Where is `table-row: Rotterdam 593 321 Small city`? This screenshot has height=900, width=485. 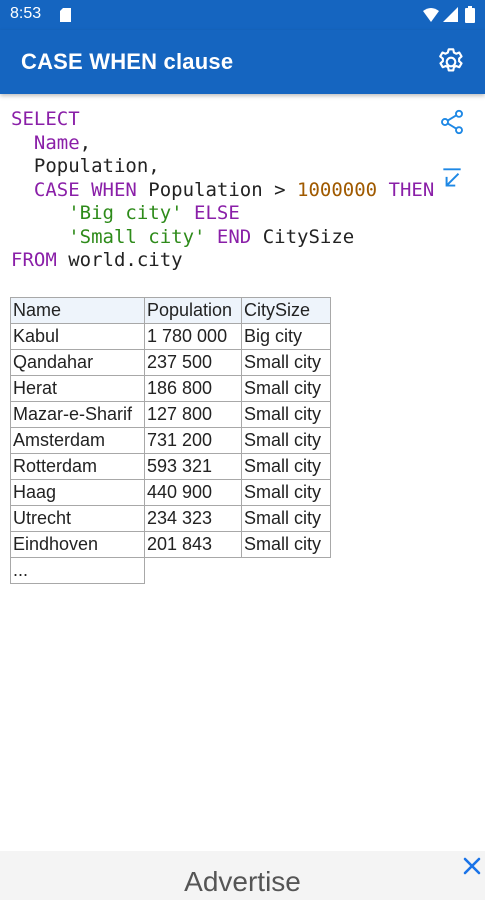
table-row: Rotterdam 593 321 Small city is located at coordinates (170, 466).